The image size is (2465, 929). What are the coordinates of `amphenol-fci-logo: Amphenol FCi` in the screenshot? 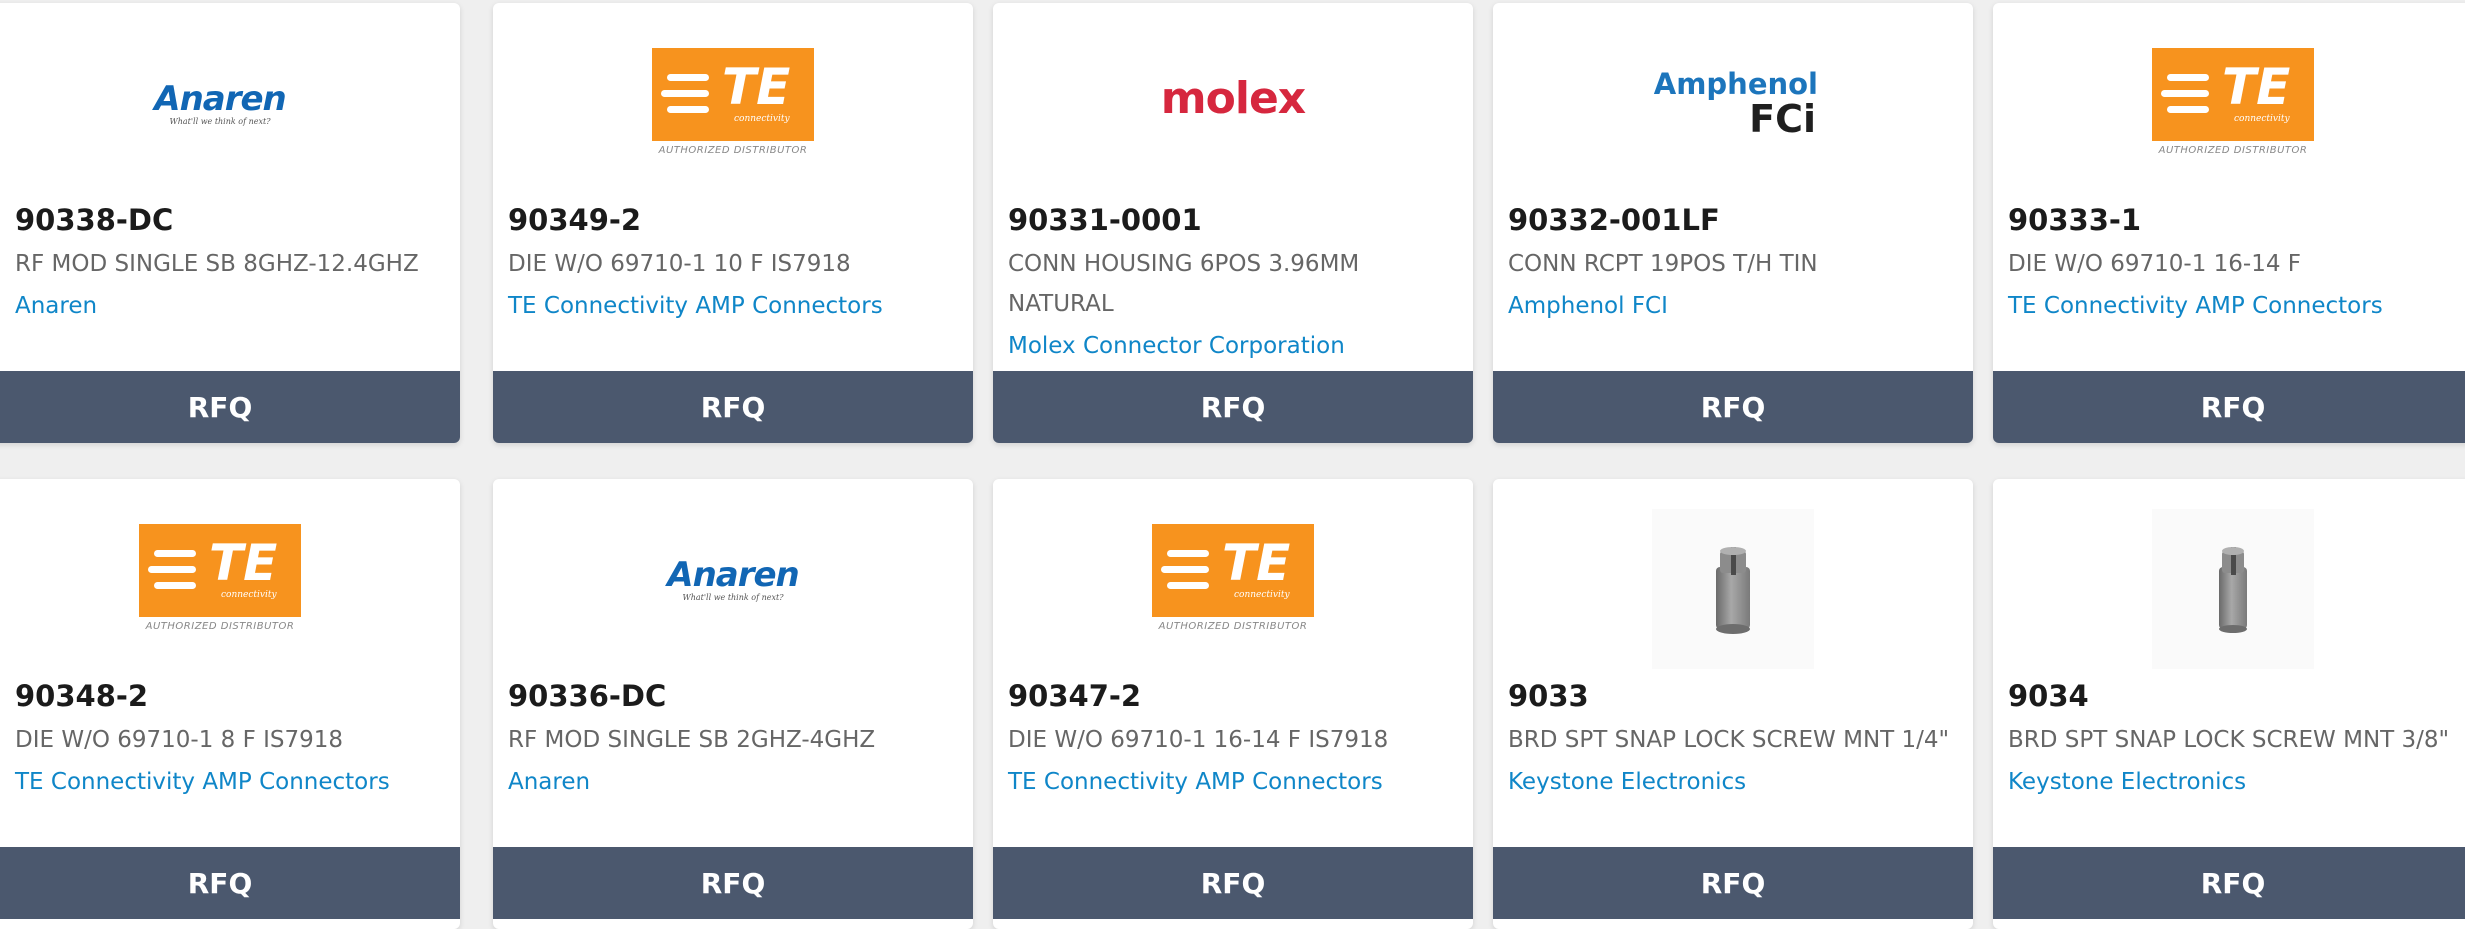 It's located at (1735, 104).